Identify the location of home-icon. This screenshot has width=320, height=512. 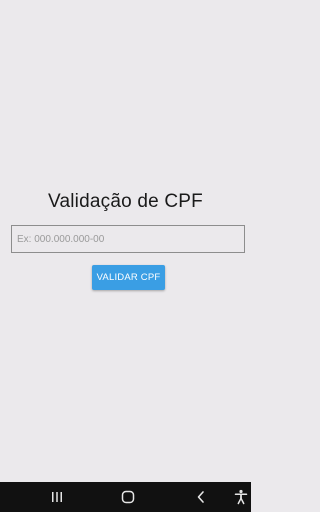
(128, 497).